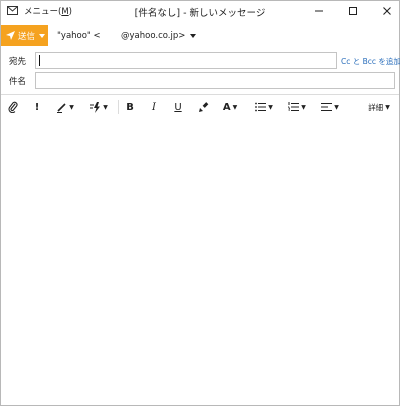 The width and height of the screenshot is (400, 406). What do you see at coordinates (153, 36) in the screenshot?
I see `from-account-domain: @yahoo.co.jp>` at bounding box center [153, 36].